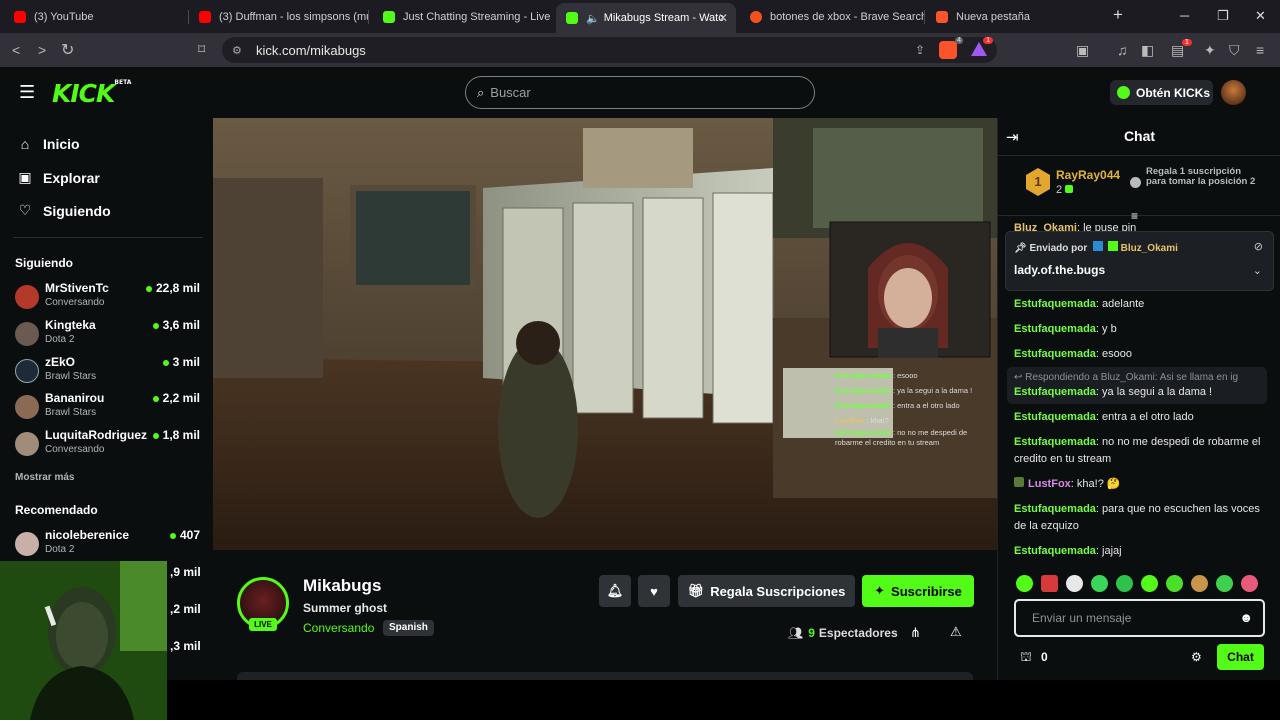 This screenshot has width=1280, height=720. What do you see at coordinates (646, 18) in the screenshot?
I see `browser-tab-active: 🔈 Mikabugs Stream - Watc ✕` at bounding box center [646, 18].